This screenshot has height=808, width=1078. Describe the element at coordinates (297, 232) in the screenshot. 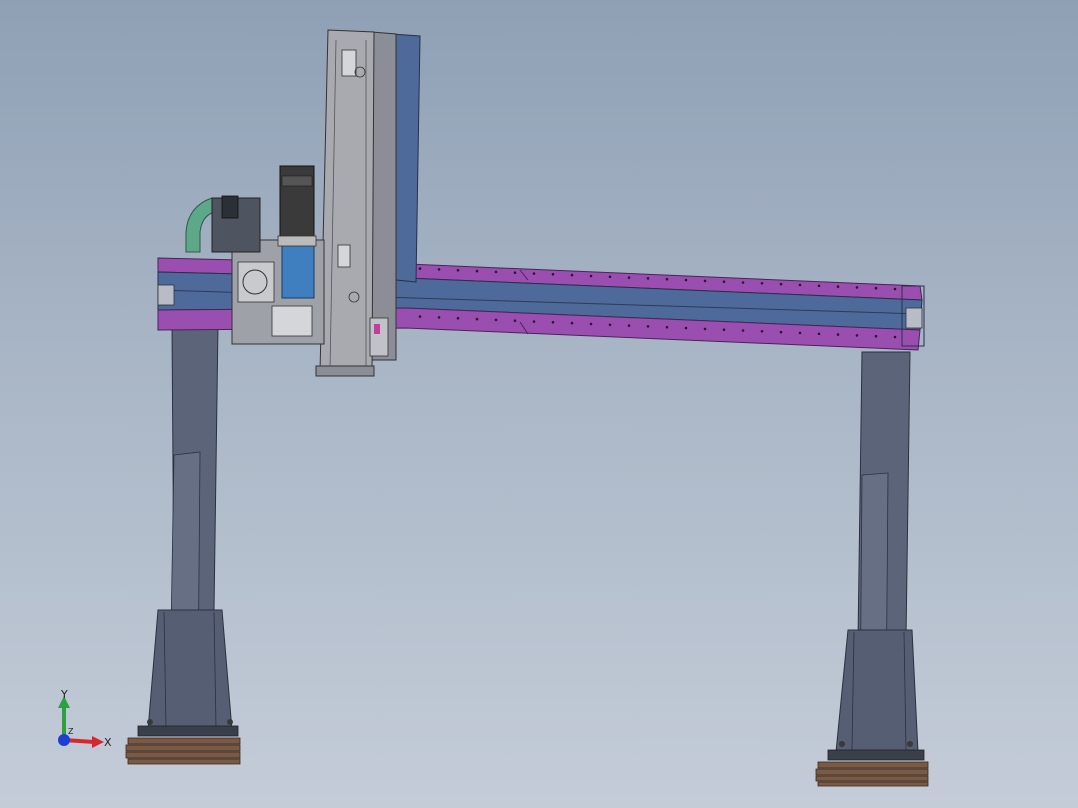

I see `vertical-servo-motor` at that location.